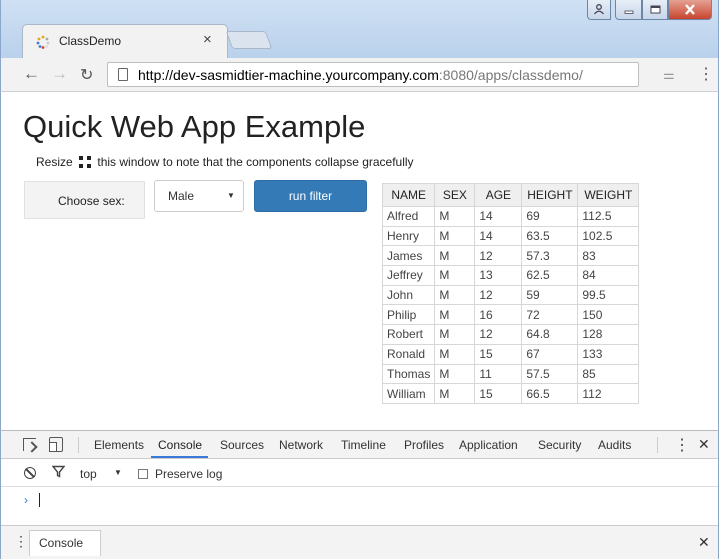  Describe the element at coordinates (550, 354) in the screenshot. I see `cell-height: 67` at that location.